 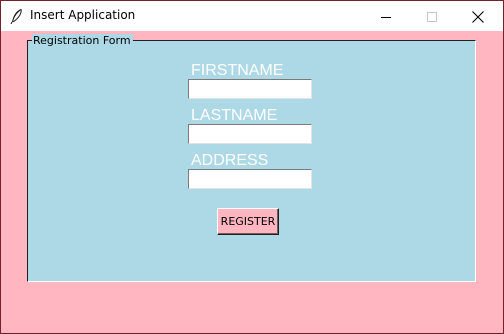 I want to click on maximize-icon, so click(x=432, y=16).